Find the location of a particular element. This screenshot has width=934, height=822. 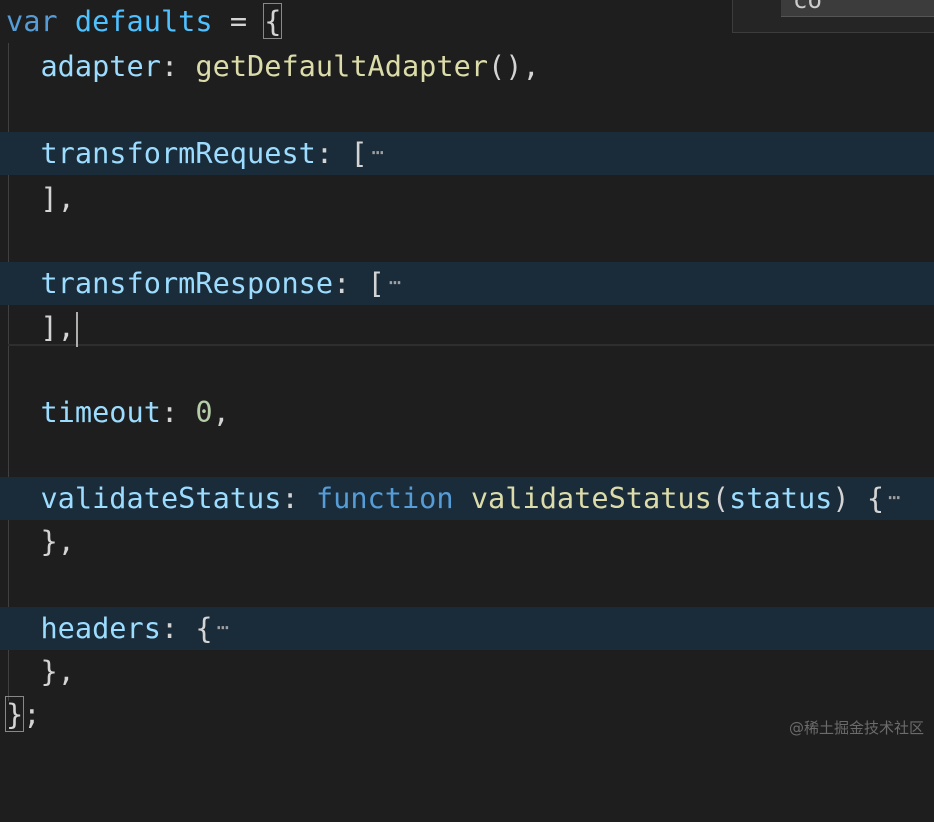

number-token: 0 is located at coordinates (204, 412).